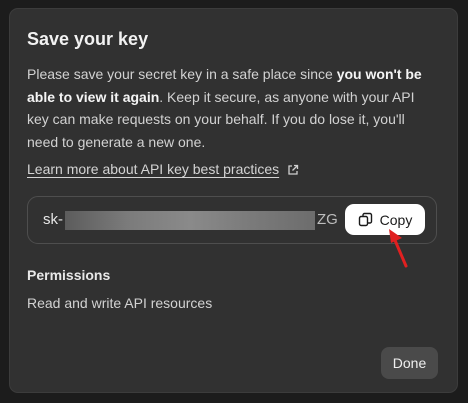 This screenshot has width=468, height=403. Describe the element at coordinates (365, 219) in the screenshot. I see `copy-icon` at that location.